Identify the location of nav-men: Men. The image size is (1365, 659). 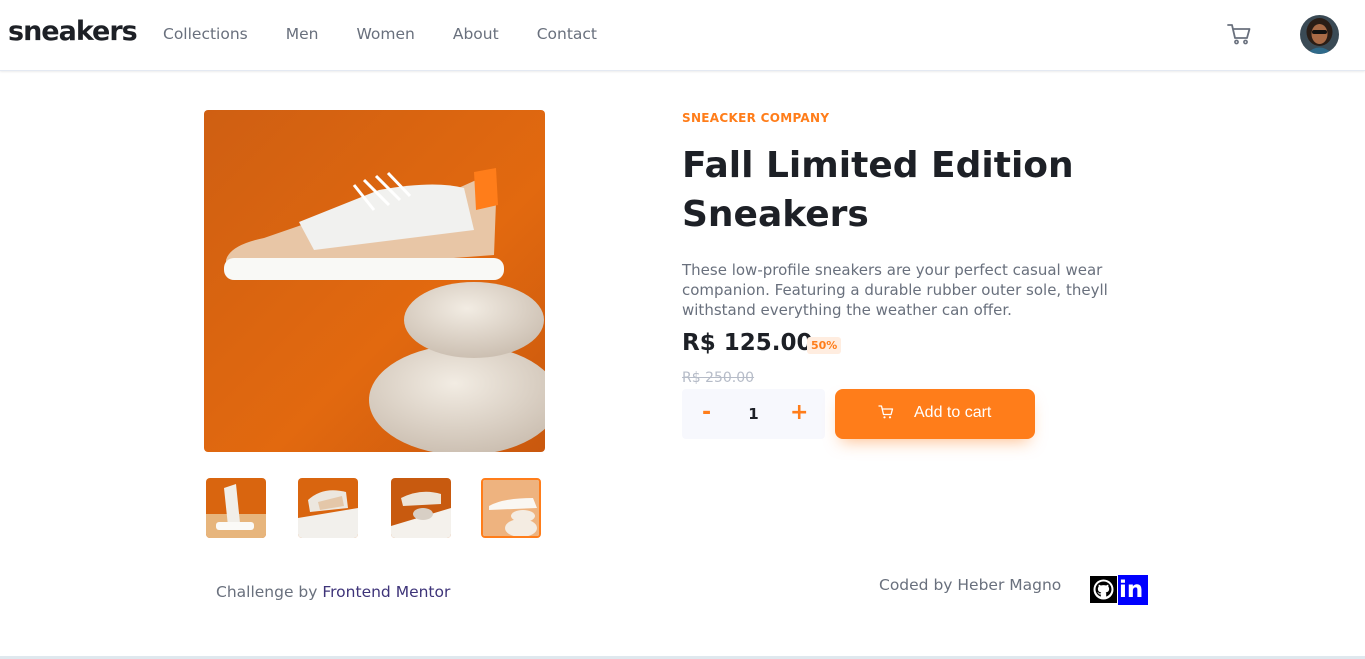
(302, 34).